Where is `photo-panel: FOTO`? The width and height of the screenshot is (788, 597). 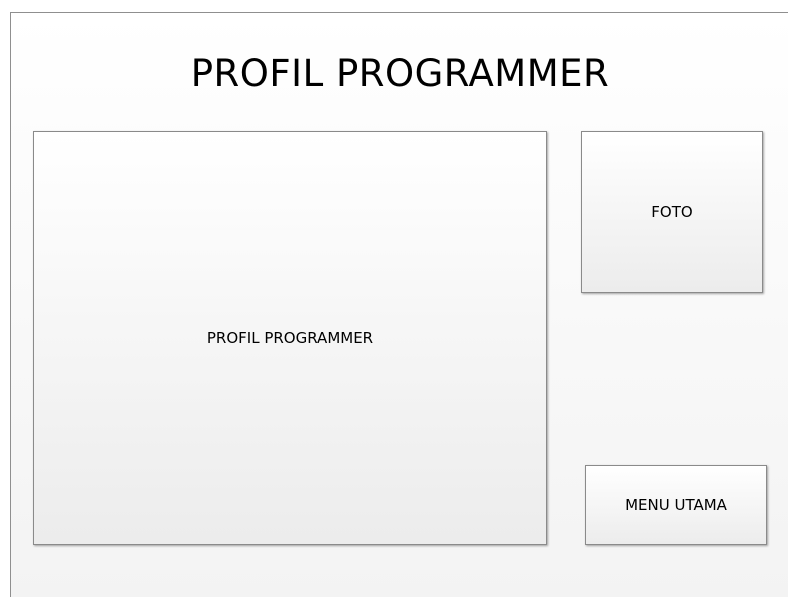
photo-panel: FOTO is located at coordinates (672, 212).